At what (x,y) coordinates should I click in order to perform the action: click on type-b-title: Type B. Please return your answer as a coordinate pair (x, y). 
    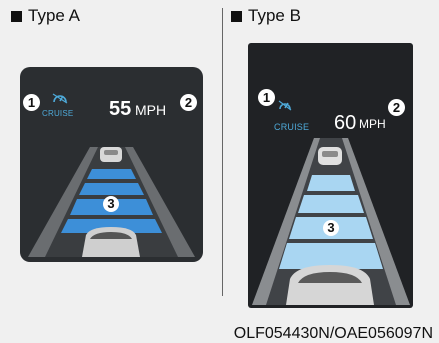
    Looking at the image, I should click on (274, 15).